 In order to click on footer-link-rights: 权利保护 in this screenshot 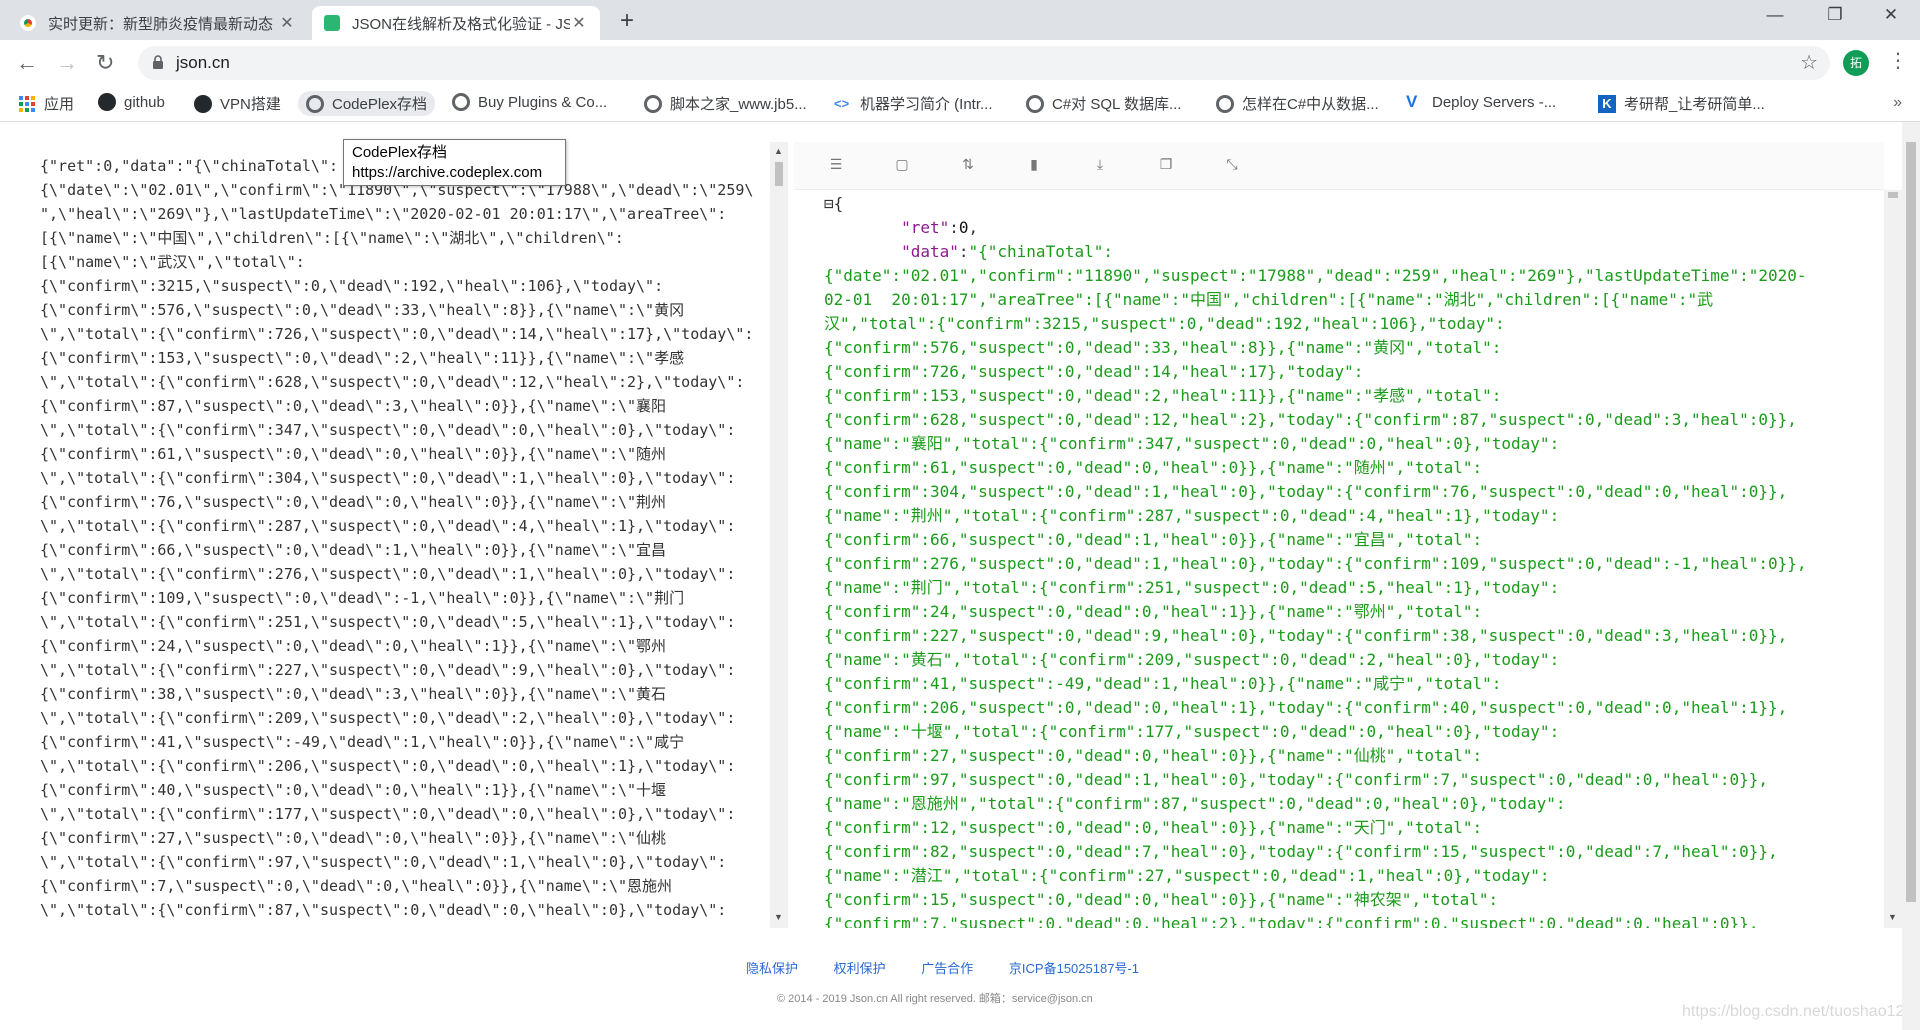, I will do `click(860, 968)`.